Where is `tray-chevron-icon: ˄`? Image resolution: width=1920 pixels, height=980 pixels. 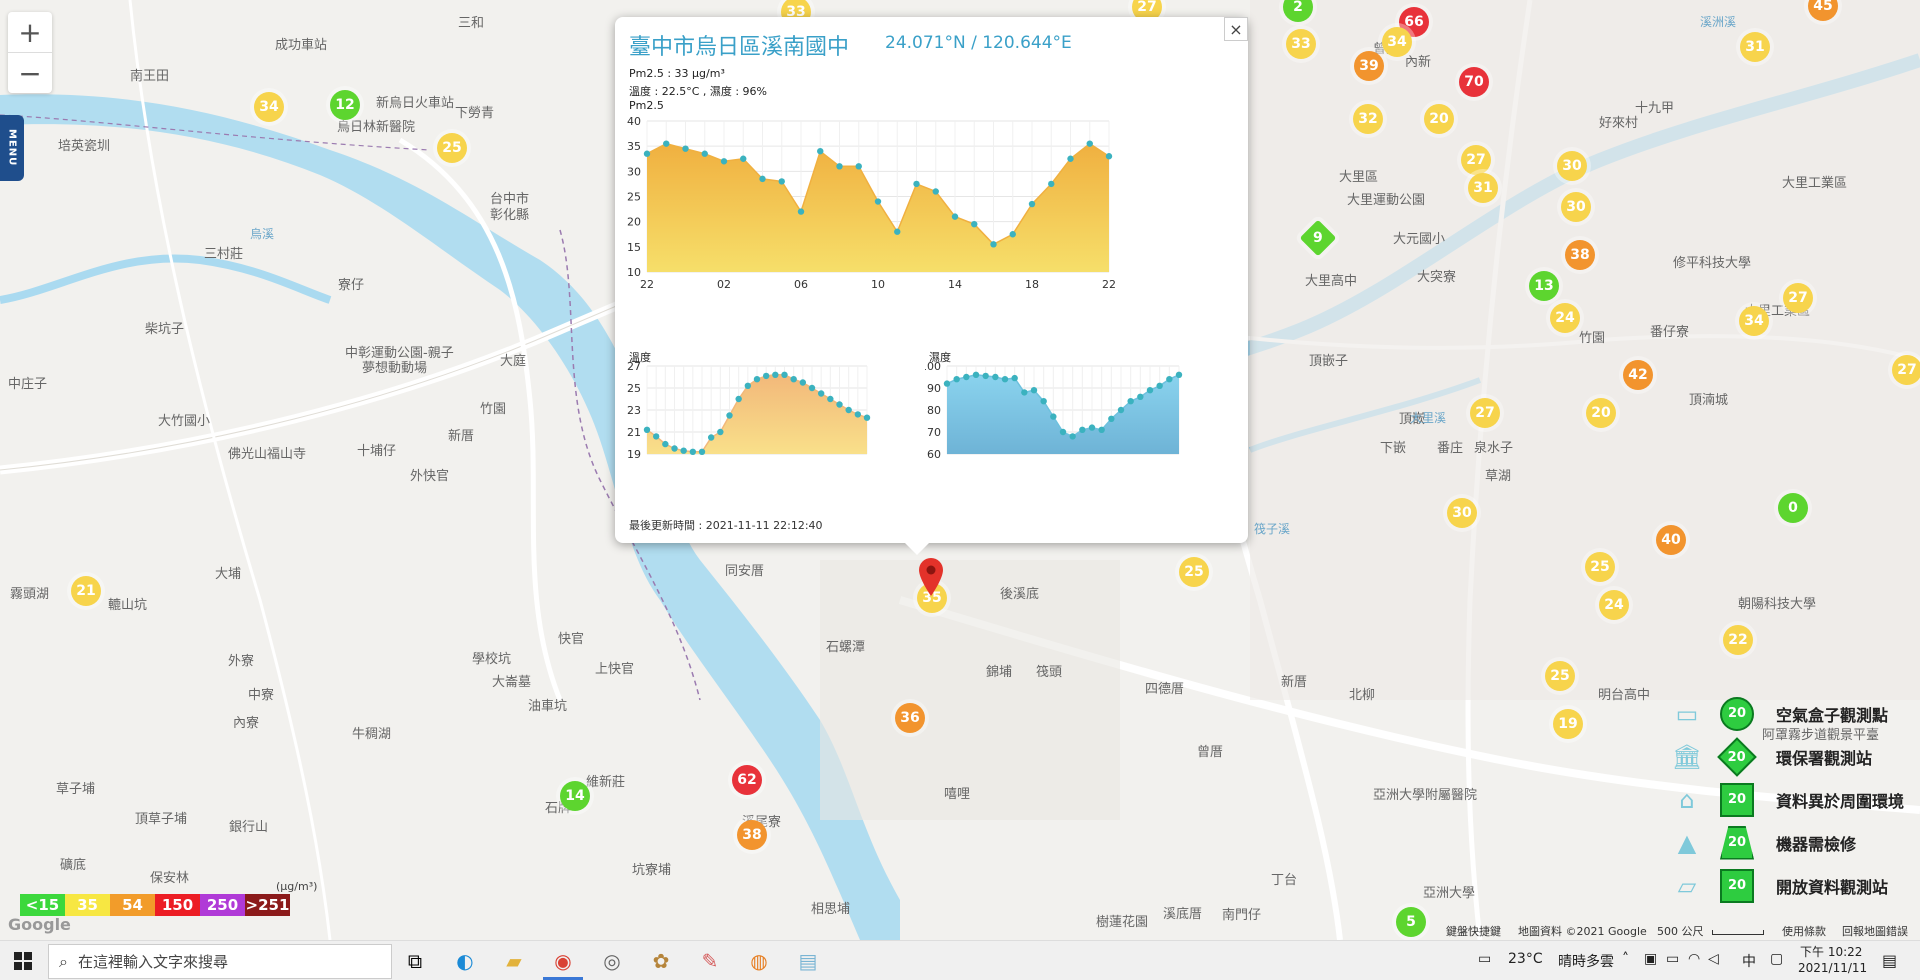 tray-chevron-icon: ˄ is located at coordinates (1625, 959).